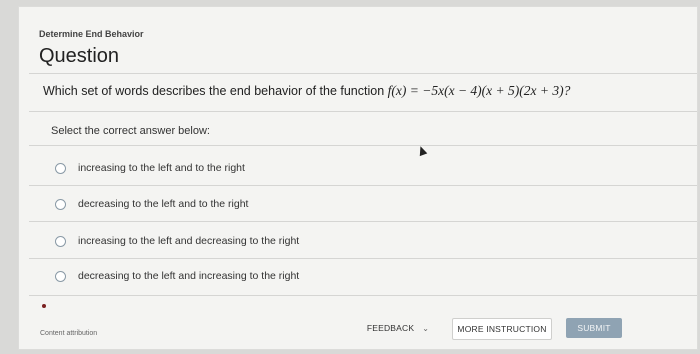  I want to click on section-eyebrow: Determine End Behavior, so click(91, 34).